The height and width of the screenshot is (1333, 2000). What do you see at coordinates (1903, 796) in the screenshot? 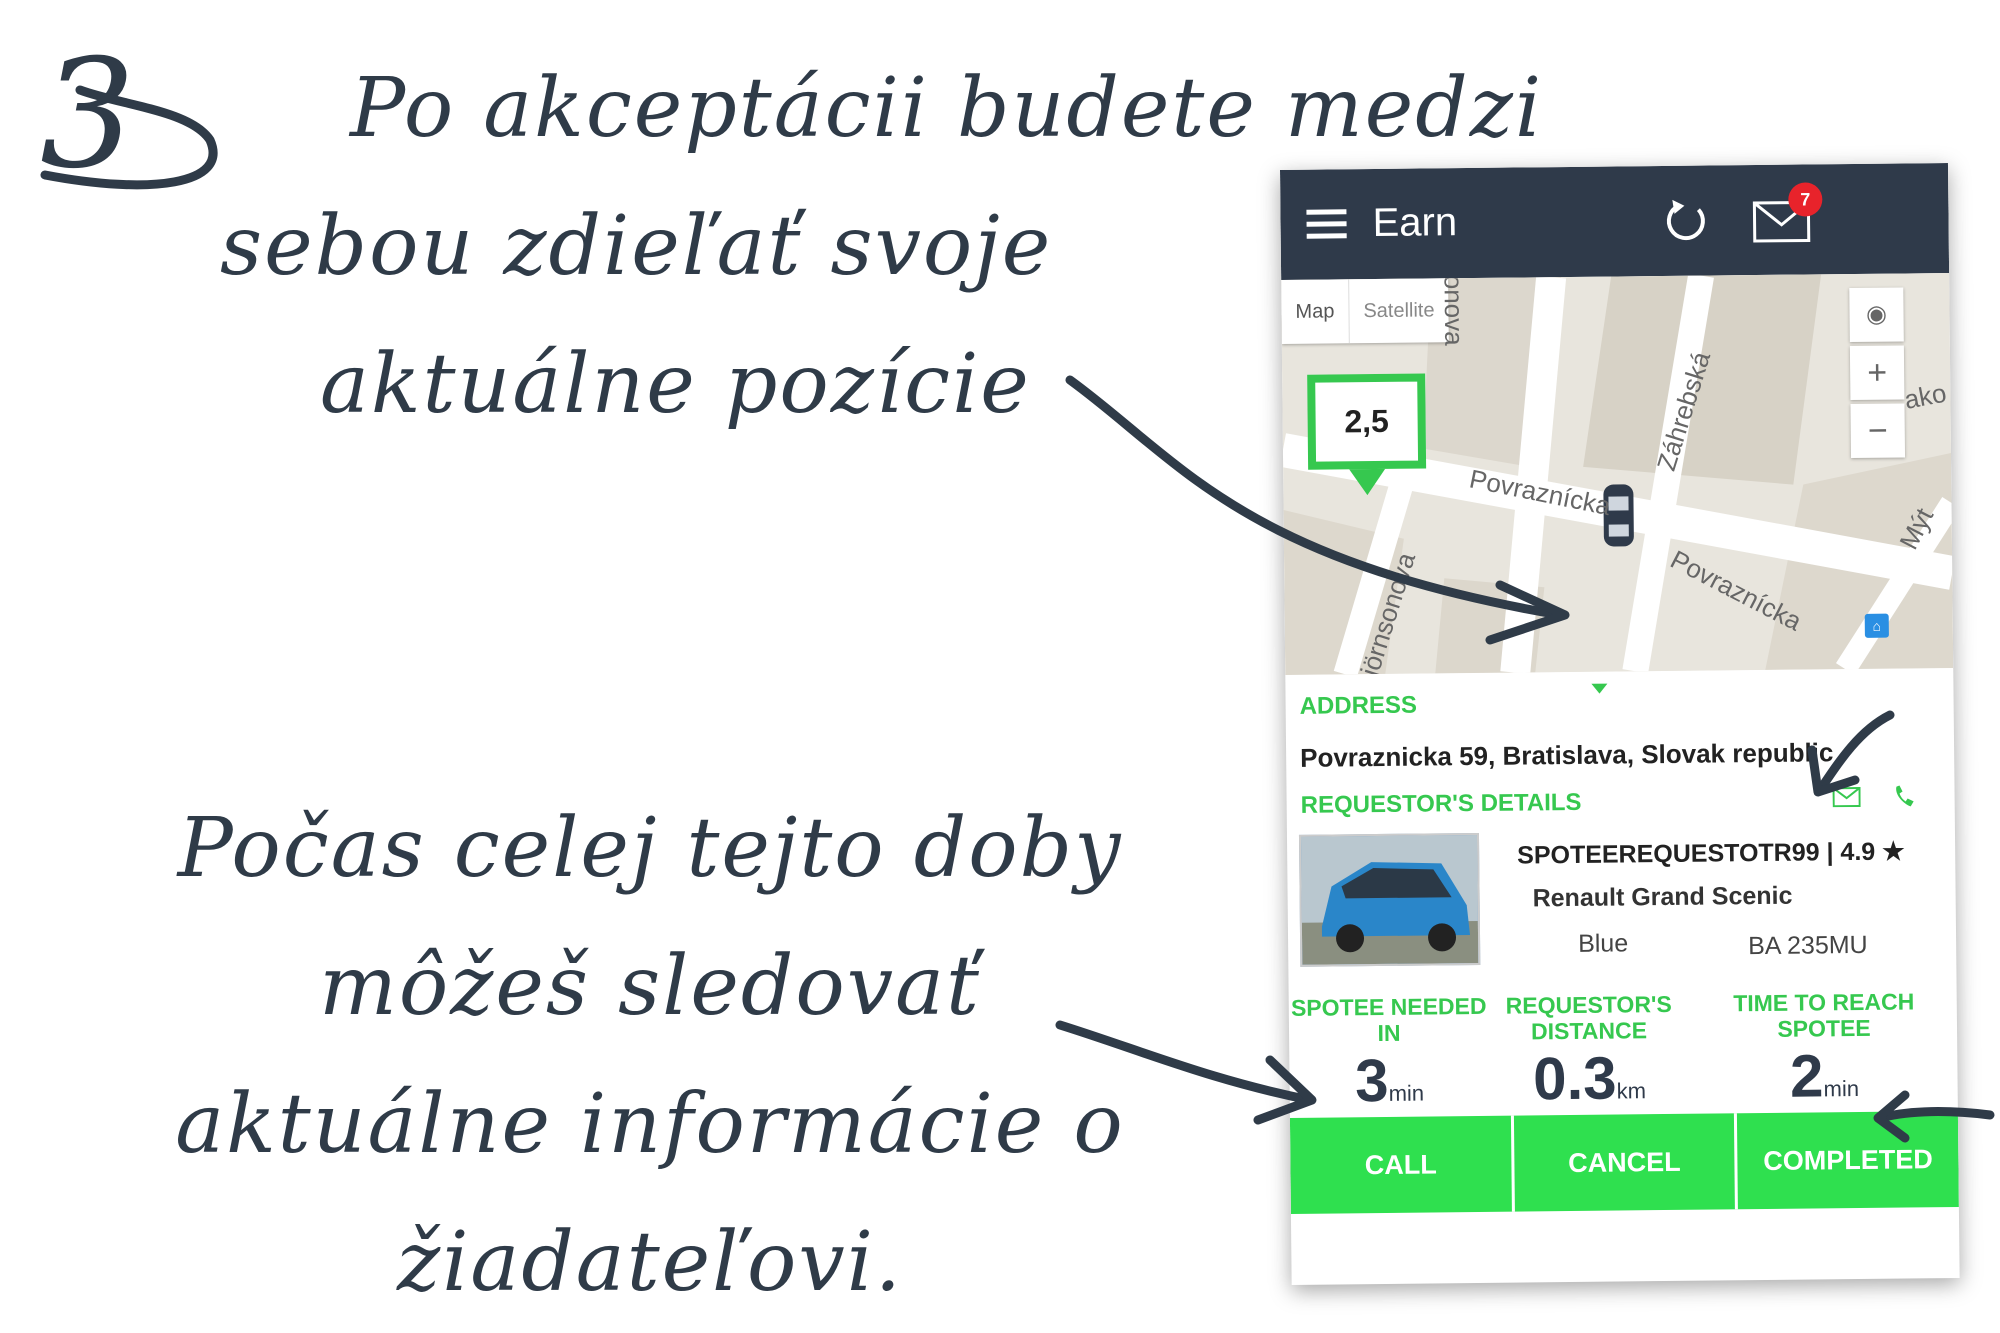
I see `phone-icon` at bounding box center [1903, 796].